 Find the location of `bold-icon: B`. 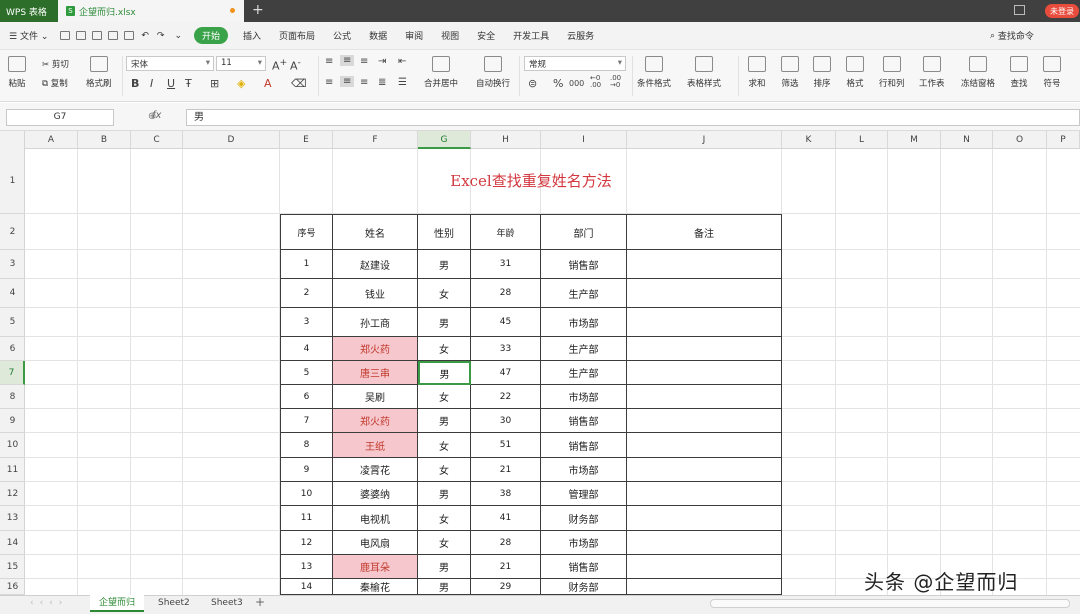

bold-icon: B is located at coordinates (135, 83).